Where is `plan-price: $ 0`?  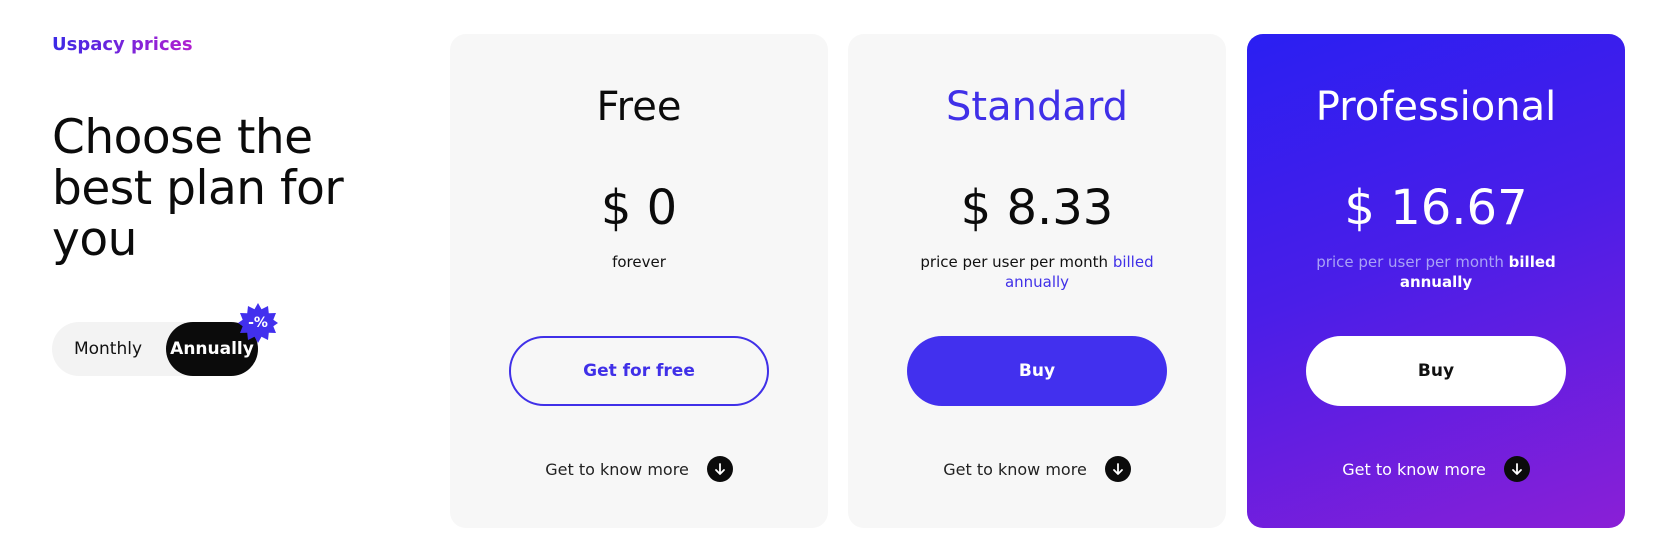 plan-price: $ 0 is located at coordinates (639, 208).